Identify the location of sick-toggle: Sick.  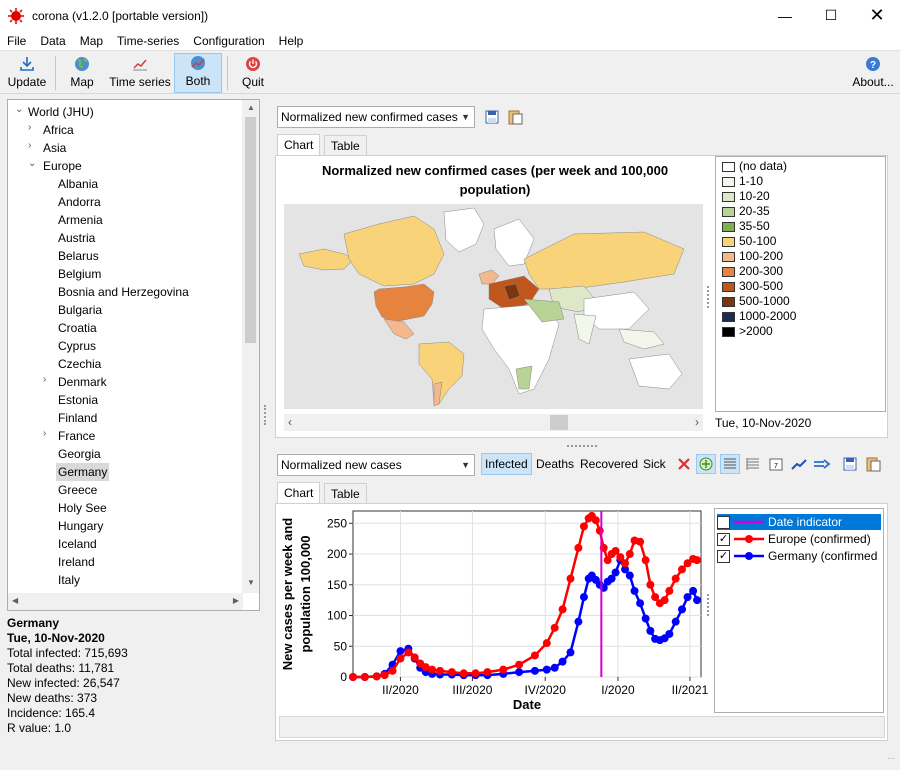
(654, 464).